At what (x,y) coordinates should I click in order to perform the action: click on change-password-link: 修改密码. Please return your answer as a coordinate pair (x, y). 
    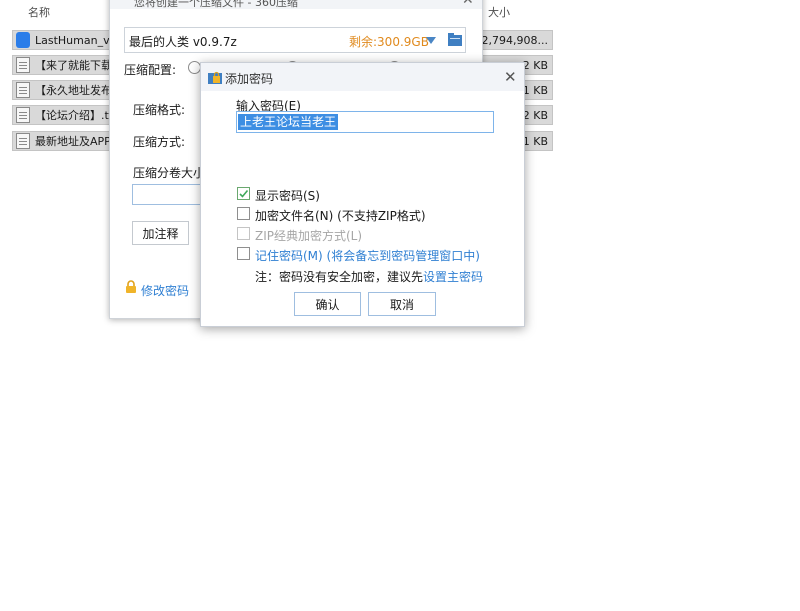
    Looking at the image, I should click on (165, 290).